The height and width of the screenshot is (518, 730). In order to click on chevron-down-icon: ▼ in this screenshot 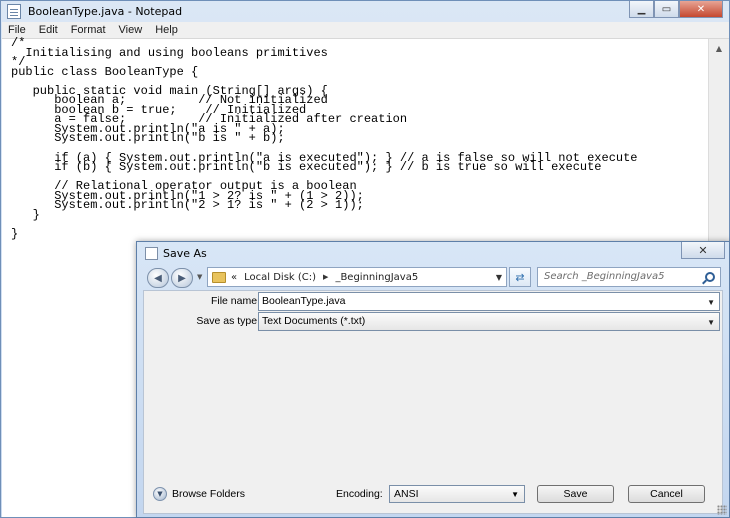, I will do `click(160, 494)`.